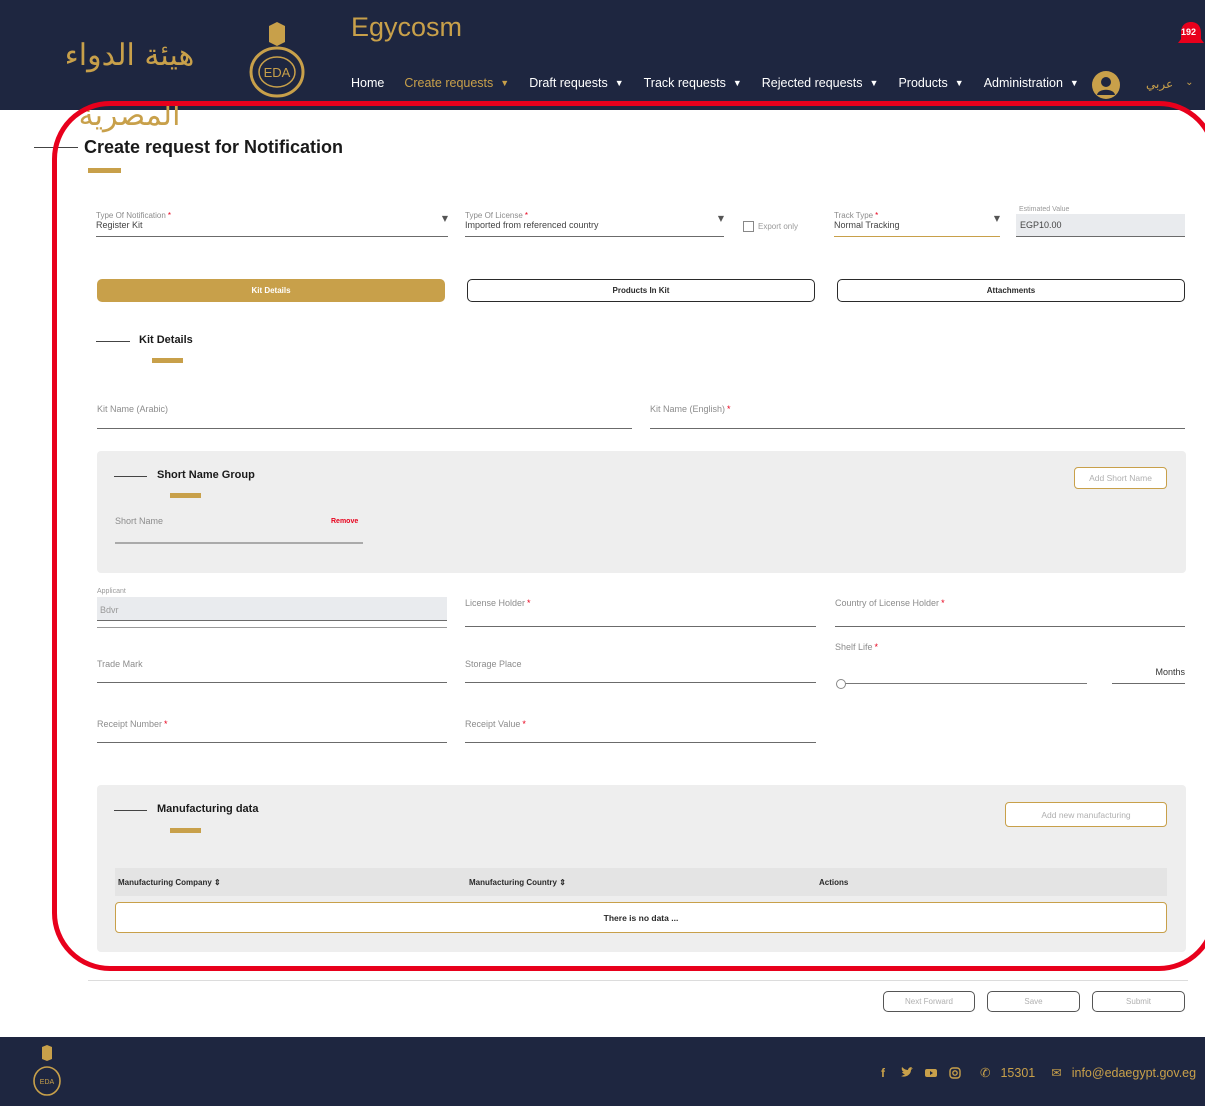 The image size is (1205, 1106). What do you see at coordinates (367, 83) in the screenshot?
I see `nav-home: Home` at bounding box center [367, 83].